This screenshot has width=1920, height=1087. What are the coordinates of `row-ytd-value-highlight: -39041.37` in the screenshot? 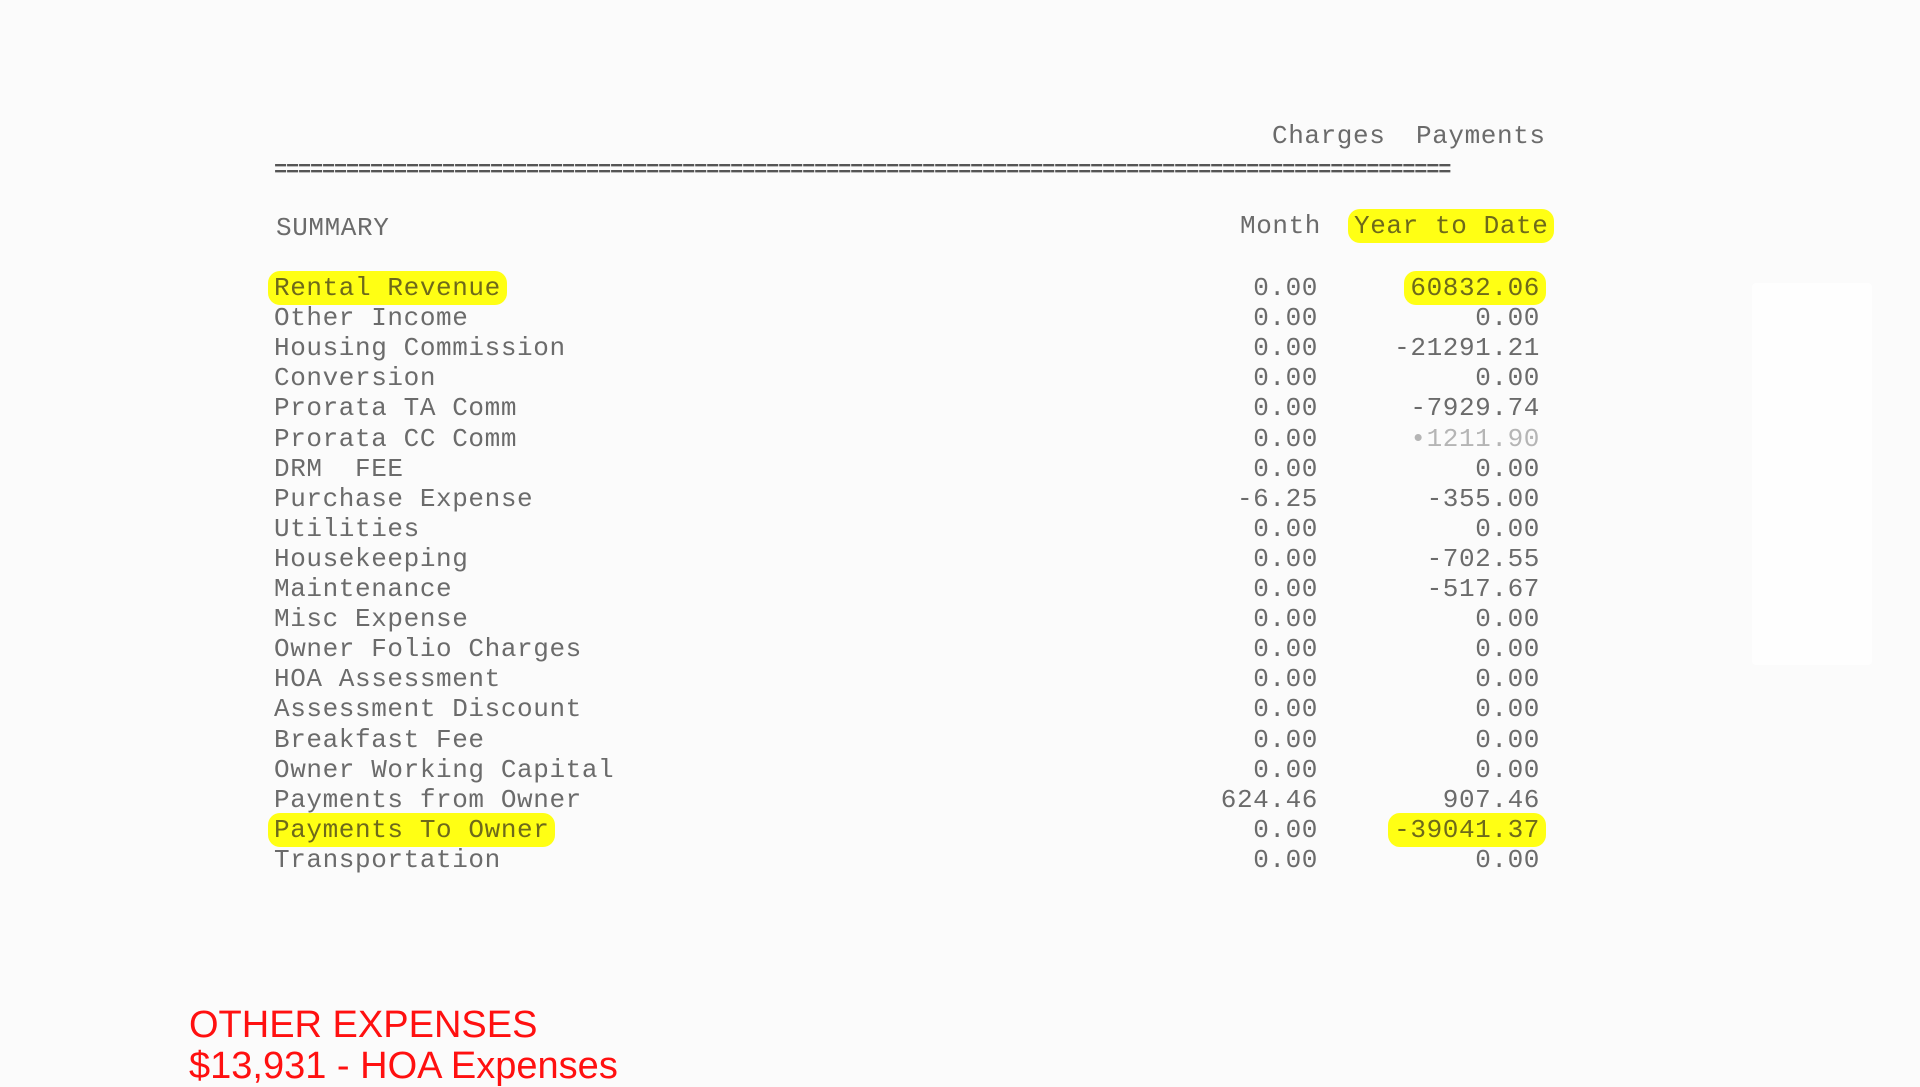 It's located at (1467, 829).